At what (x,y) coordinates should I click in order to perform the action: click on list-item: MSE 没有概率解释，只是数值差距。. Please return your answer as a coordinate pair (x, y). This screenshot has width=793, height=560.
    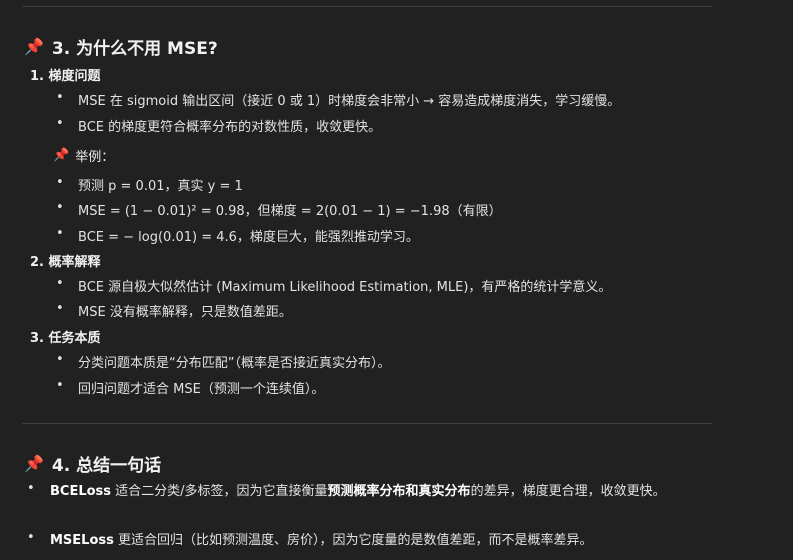
    Looking at the image, I should click on (174, 310).